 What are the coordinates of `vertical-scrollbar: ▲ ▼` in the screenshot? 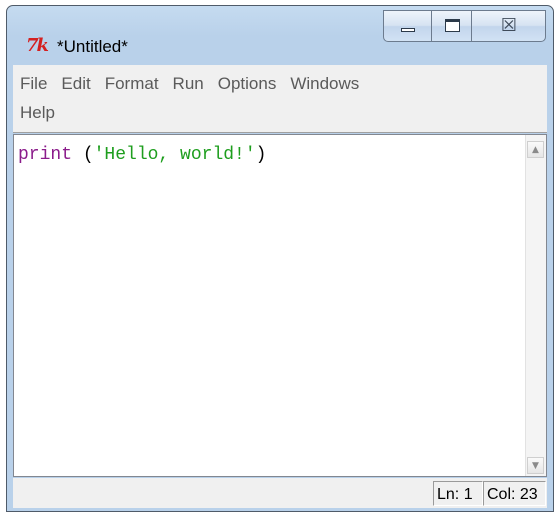 It's located at (535, 305).